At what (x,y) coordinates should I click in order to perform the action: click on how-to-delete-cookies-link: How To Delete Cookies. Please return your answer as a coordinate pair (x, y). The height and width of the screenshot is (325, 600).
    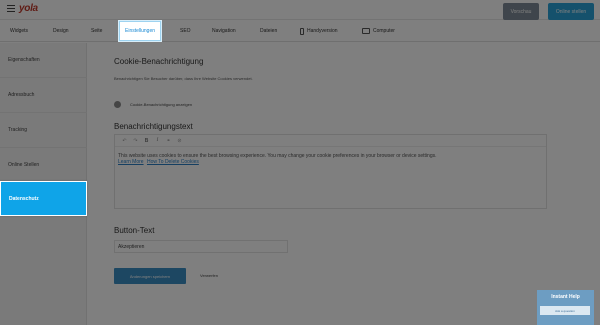
    Looking at the image, I should click on (173, 162).